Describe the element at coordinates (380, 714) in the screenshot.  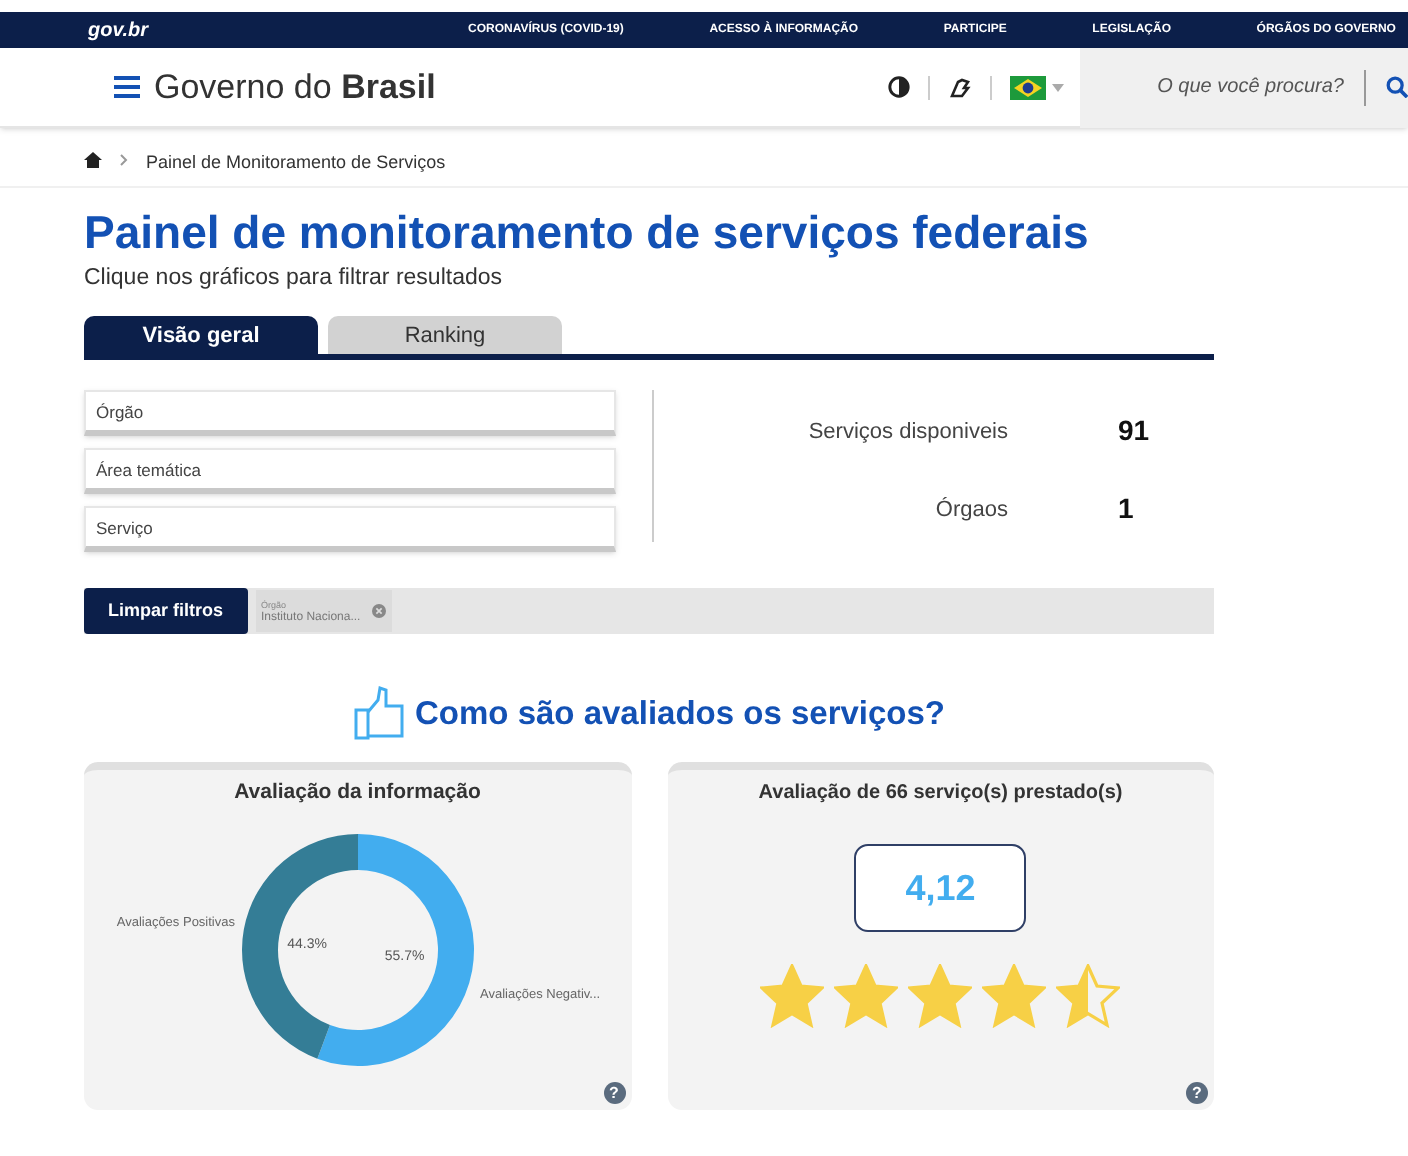
I see `thumbs-up-icon` at that location.